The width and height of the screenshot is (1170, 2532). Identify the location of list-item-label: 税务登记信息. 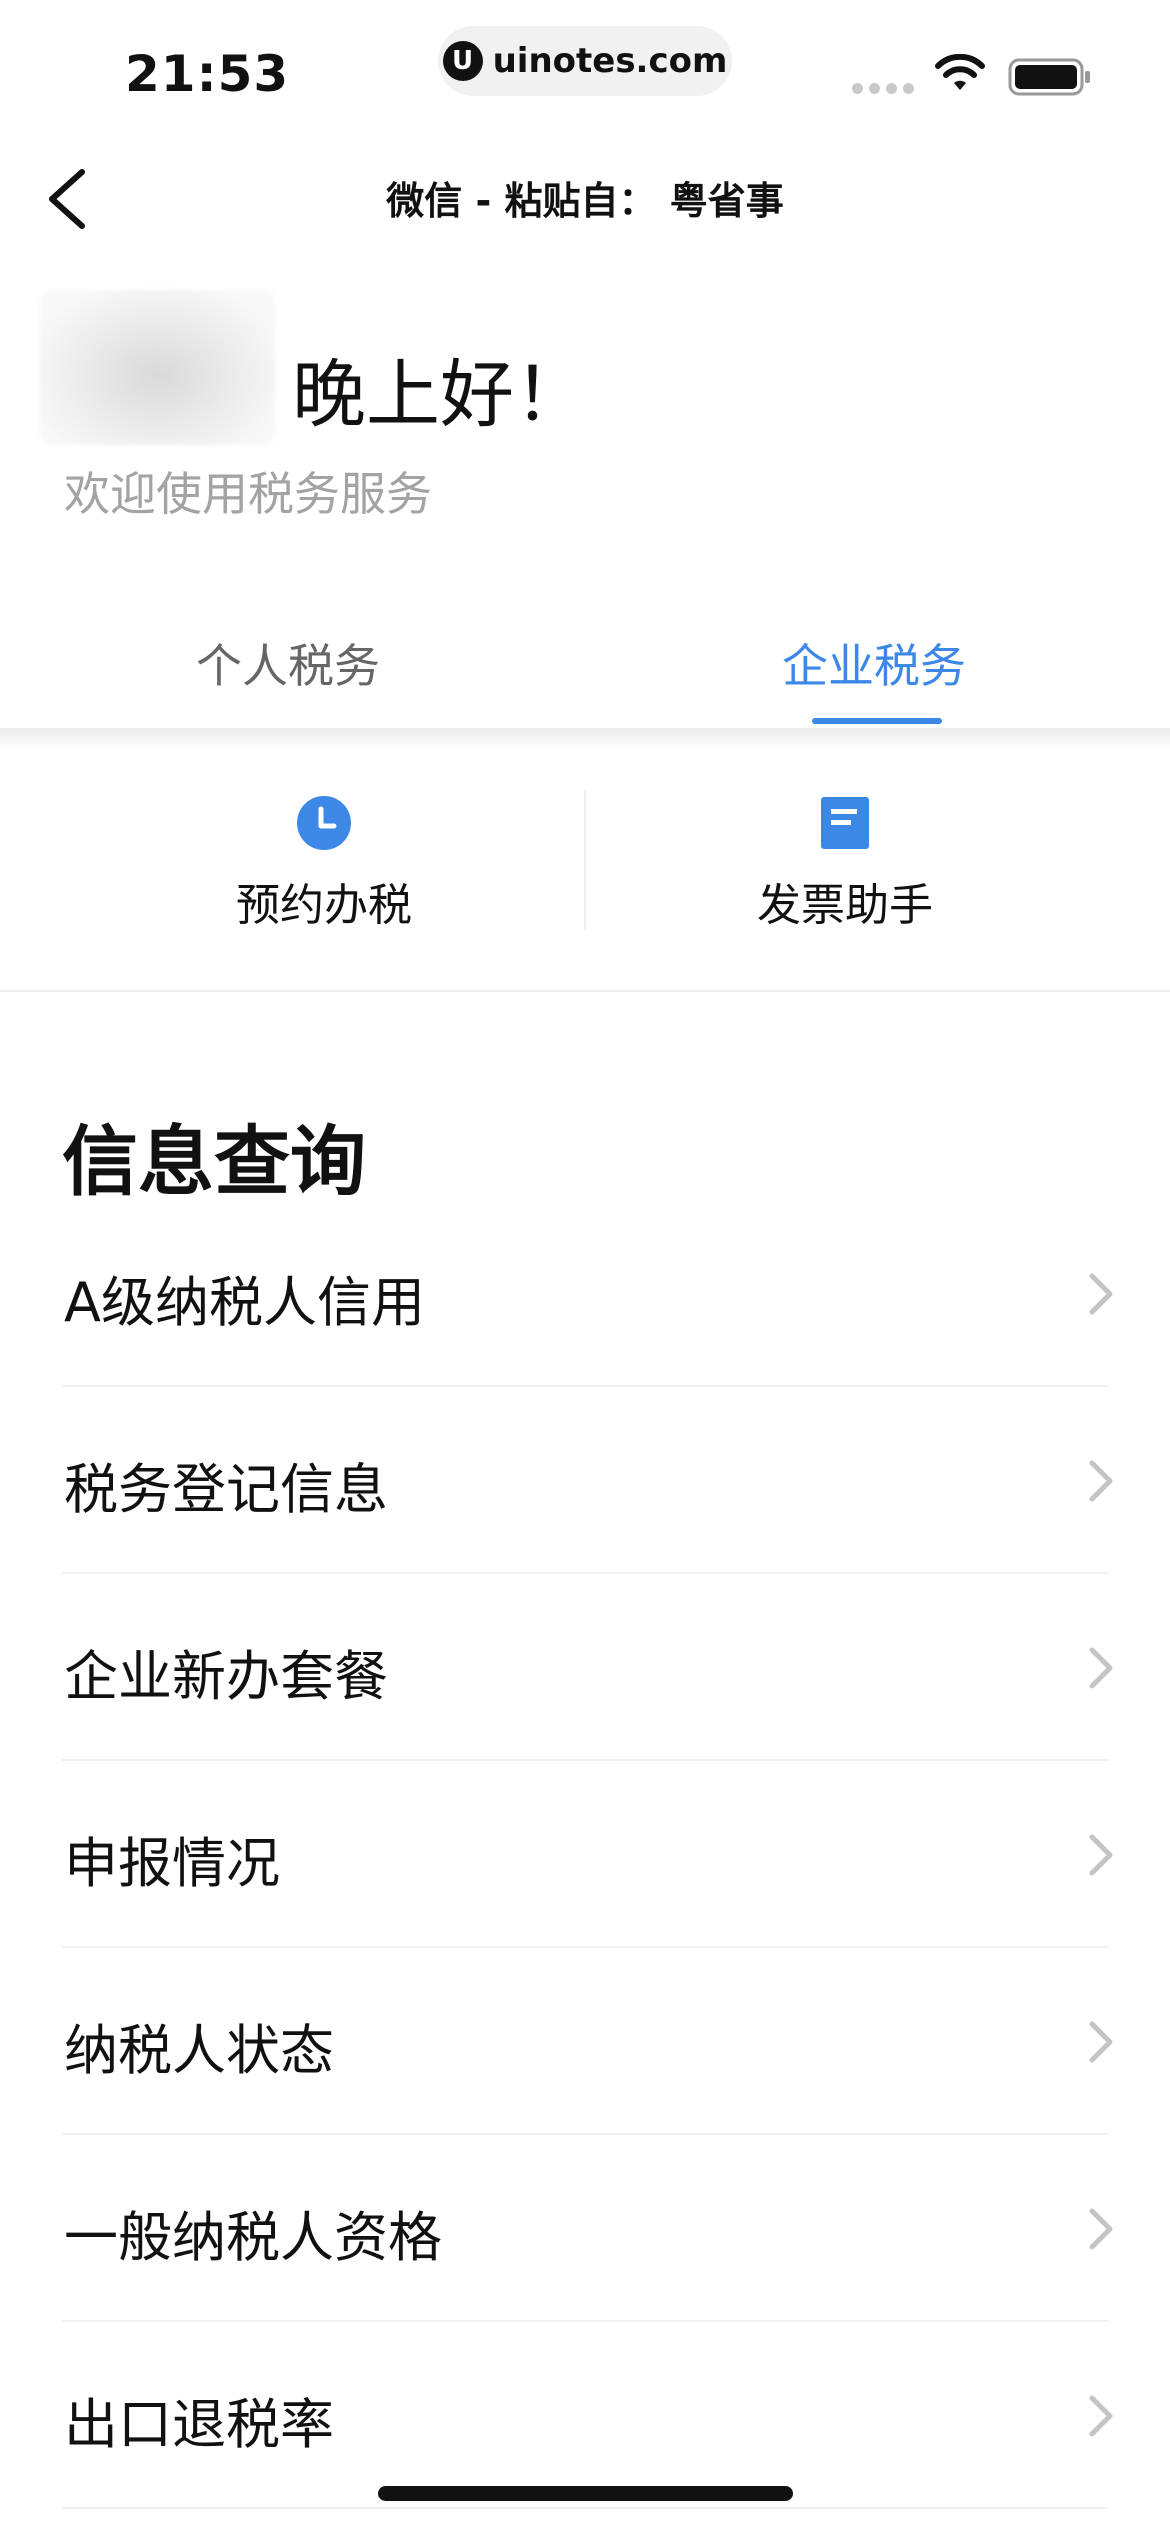
(226, 1489).